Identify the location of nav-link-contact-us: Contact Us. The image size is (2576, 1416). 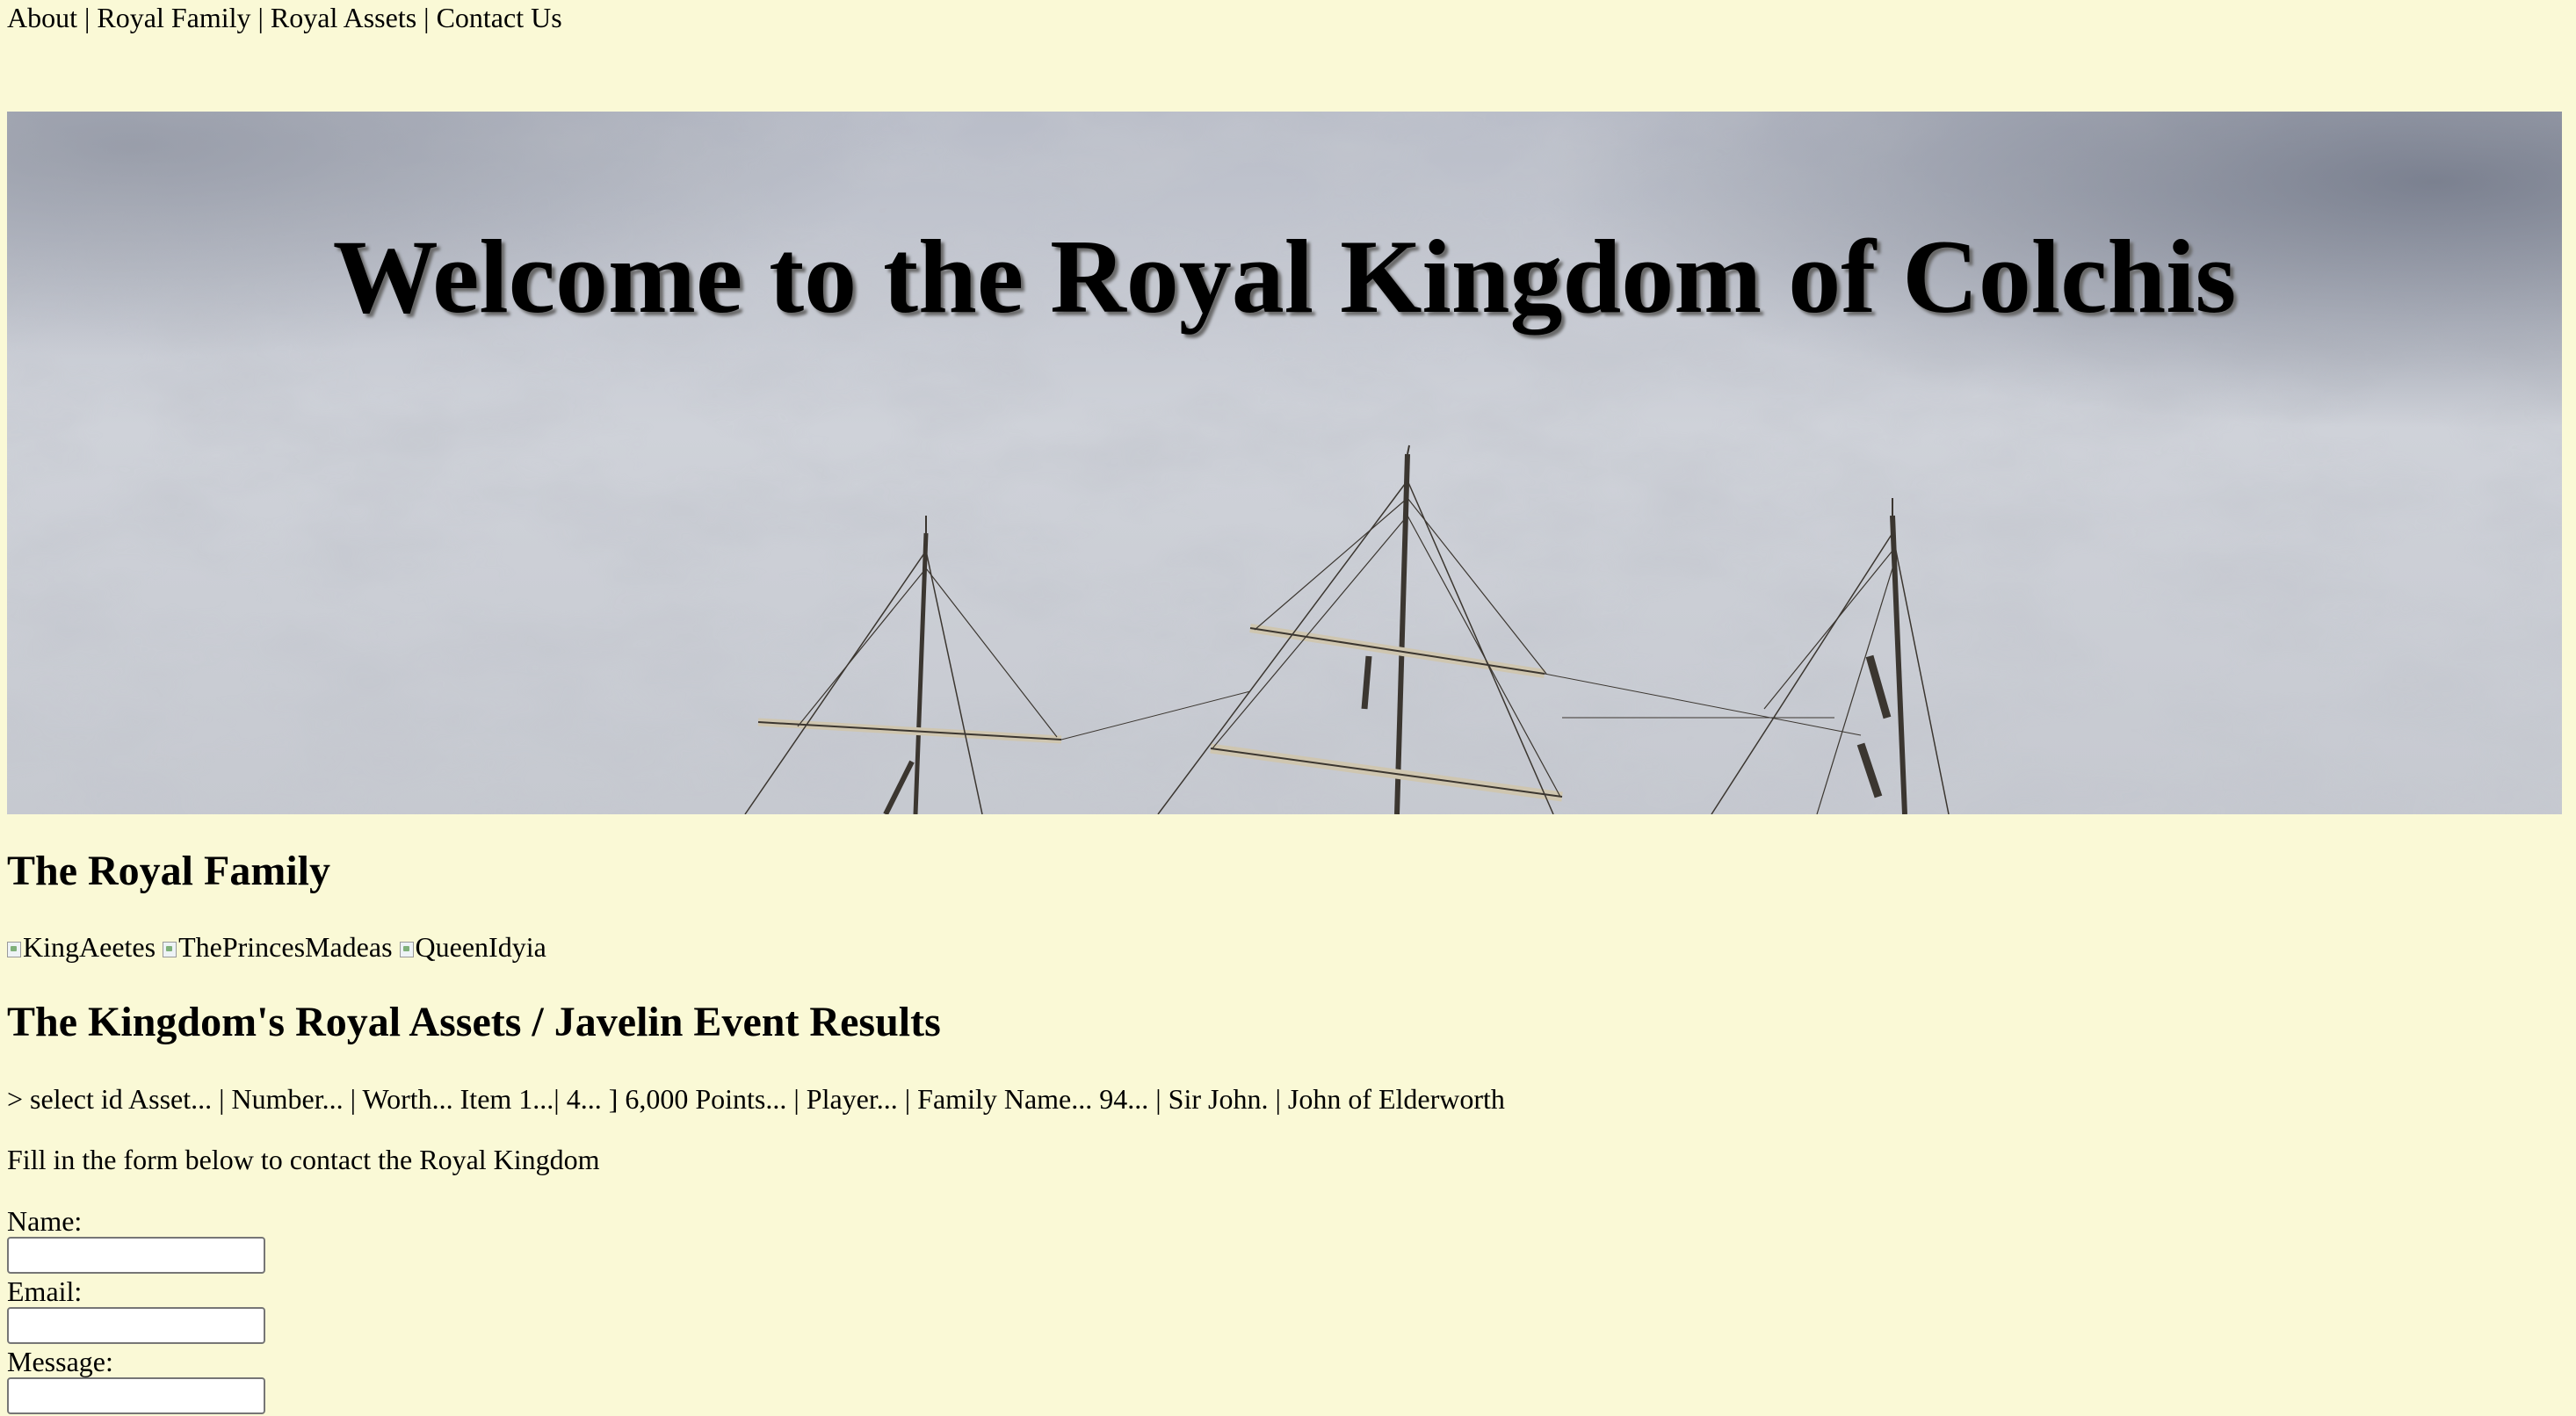
(499, 17).